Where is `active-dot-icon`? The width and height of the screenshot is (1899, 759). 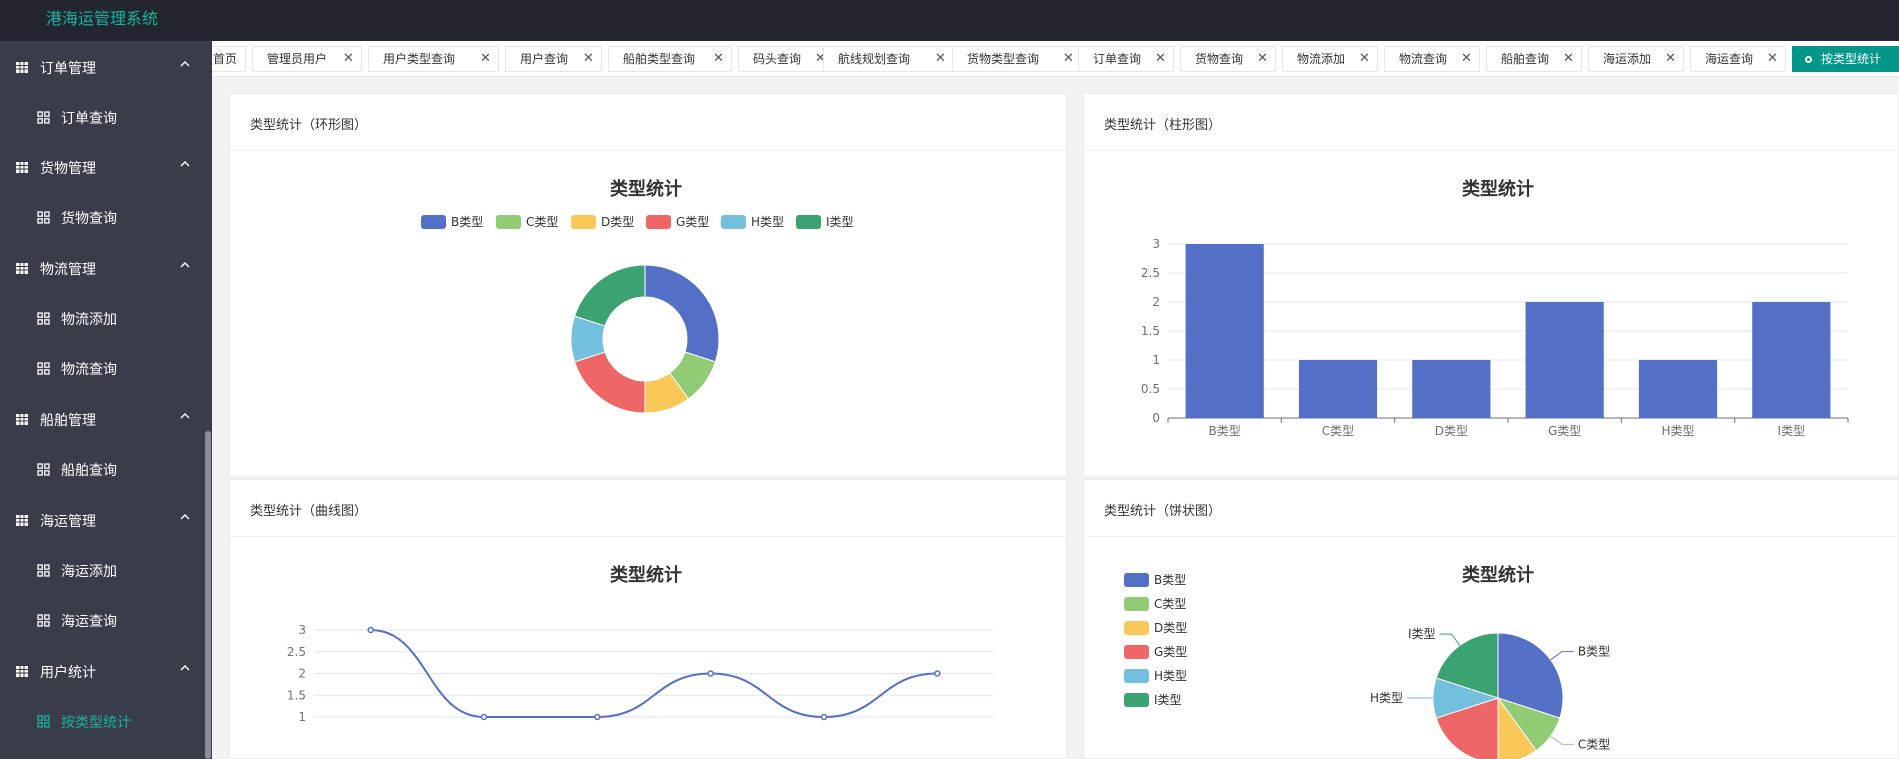
active-dot-icon is located at coordinates (1808, 59).